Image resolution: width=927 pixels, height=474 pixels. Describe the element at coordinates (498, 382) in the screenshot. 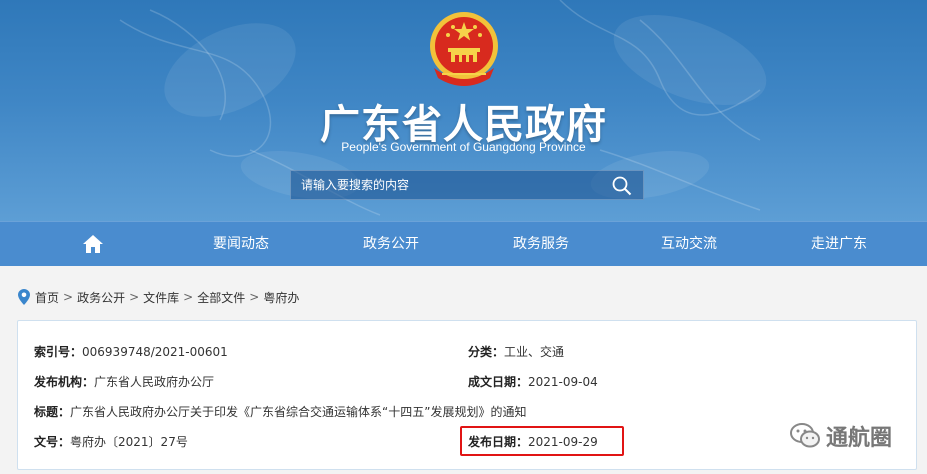

I see `written-date-label: 成文日期：` at that location.